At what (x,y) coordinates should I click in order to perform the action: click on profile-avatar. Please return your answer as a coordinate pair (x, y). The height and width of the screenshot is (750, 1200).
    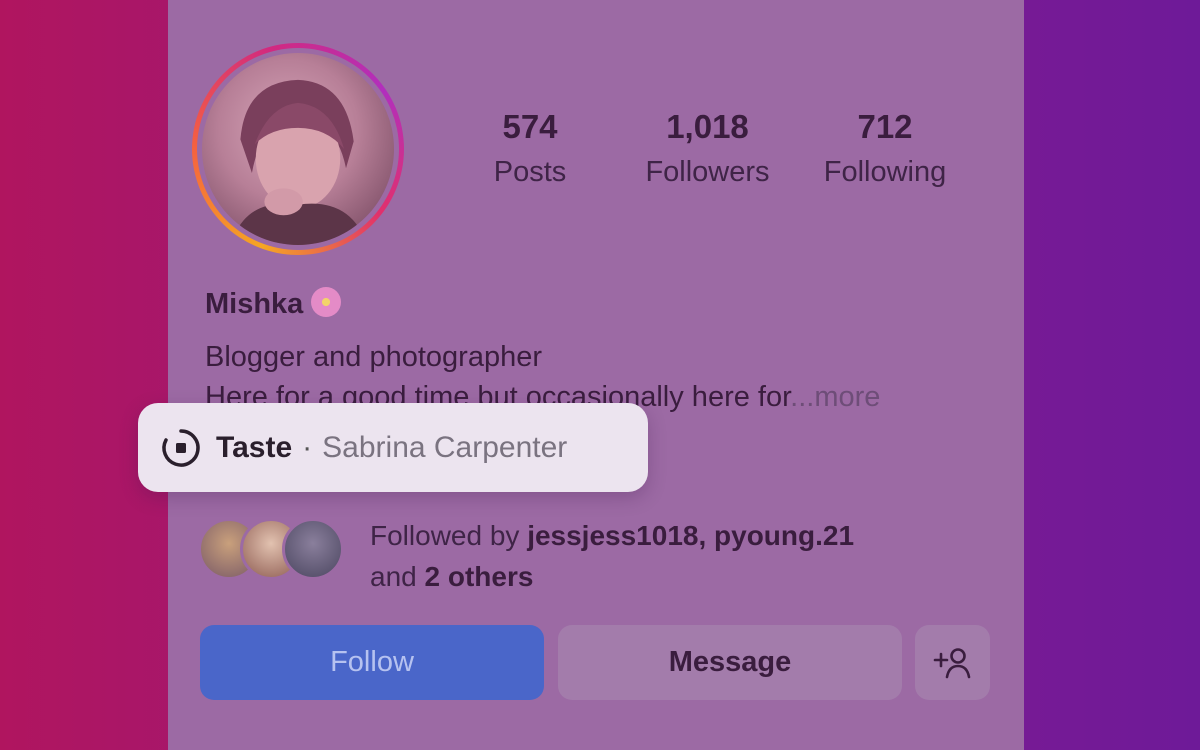
    Looking at the image, I should click on (298, 149).